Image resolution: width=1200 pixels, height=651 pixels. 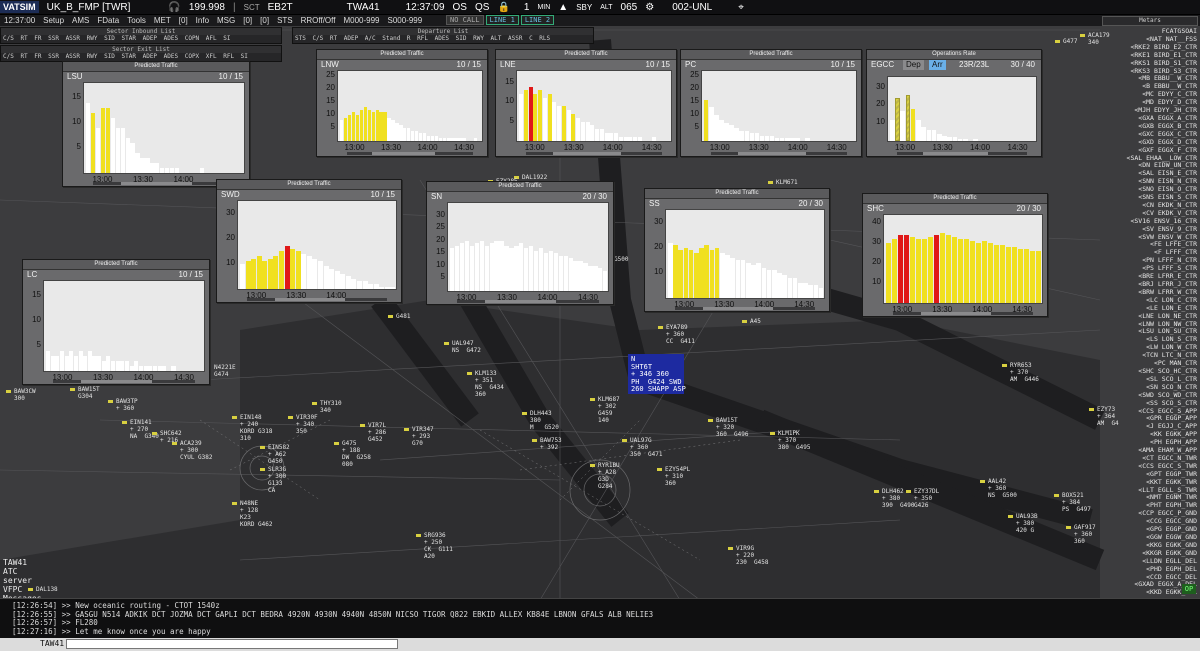 I want to click on aircraft-label: THY310 340, so click(x=331, y=407).